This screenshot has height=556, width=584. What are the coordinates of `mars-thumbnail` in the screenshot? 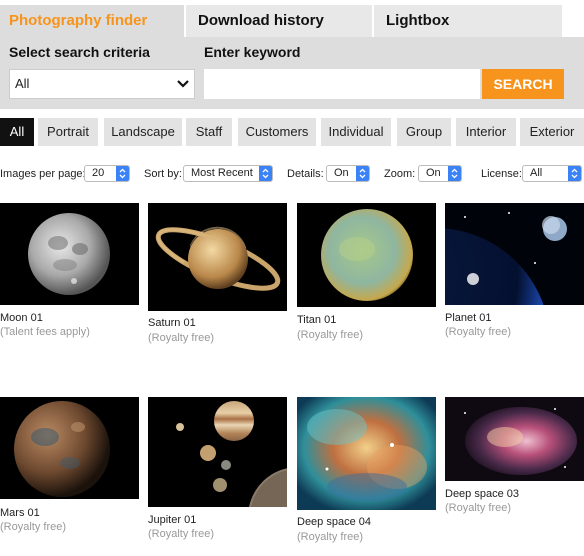 It's located at (69, 448).